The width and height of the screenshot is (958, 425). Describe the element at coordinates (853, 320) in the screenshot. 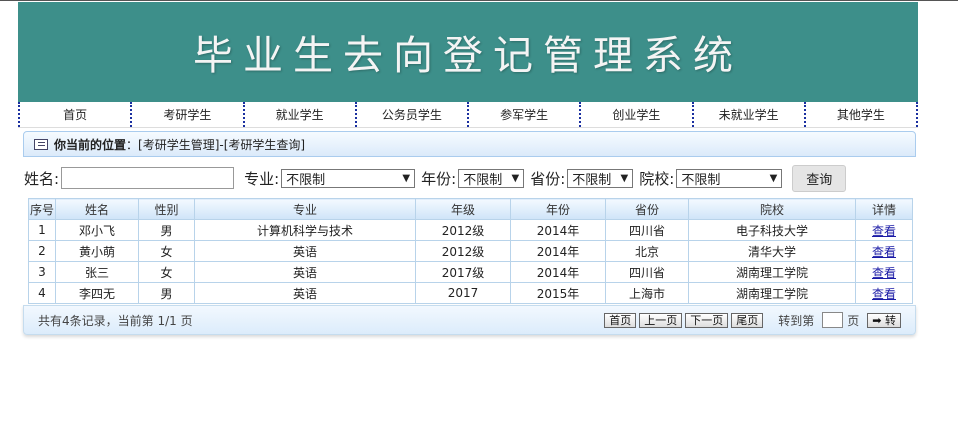

I see `page-suffix: 页` at that location.